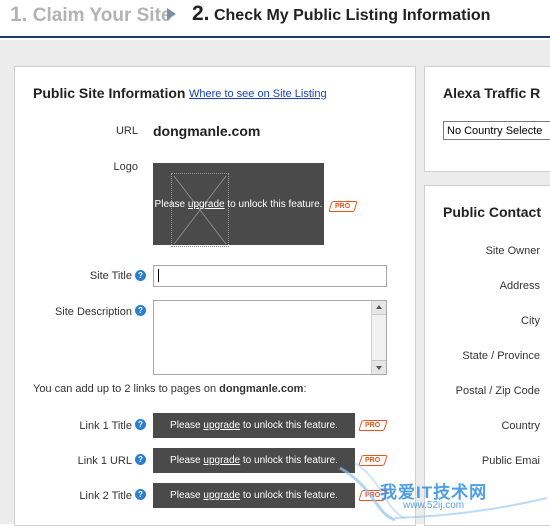  I want to click on public-site-title: Public Site Information, so click(109, 93).